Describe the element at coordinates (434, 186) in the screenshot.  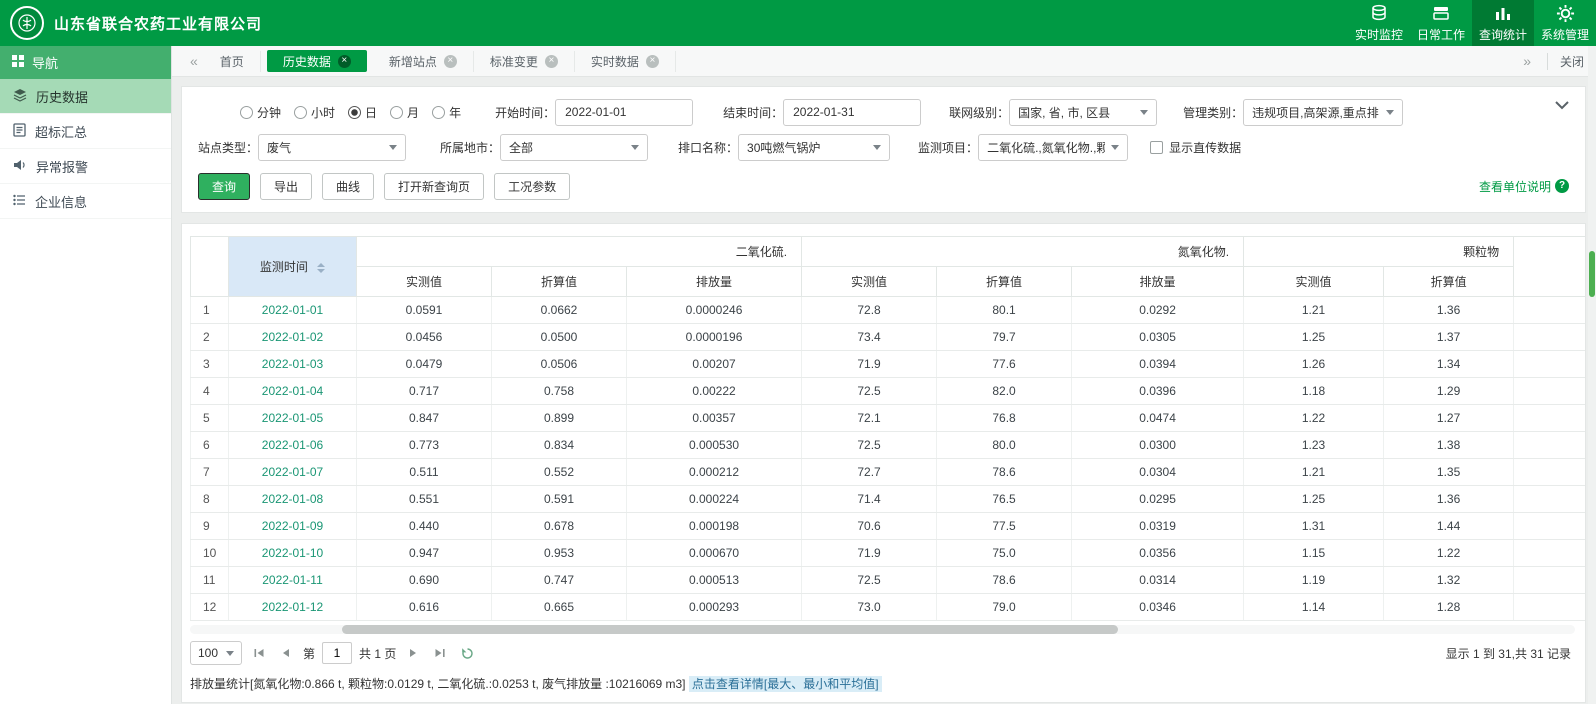
I see `open-new-query-button: 打开新查询页` at that location.